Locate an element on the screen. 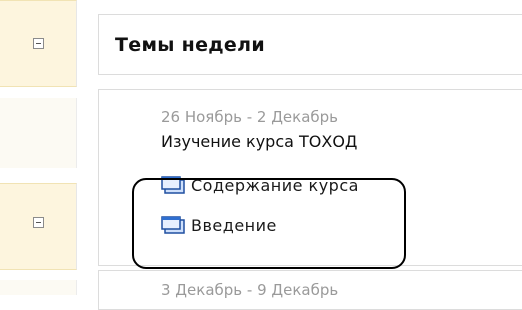 The image size is (522, 310). week-topic-title: Изучение курса ТОХОД is located at coordinates (259, 141).